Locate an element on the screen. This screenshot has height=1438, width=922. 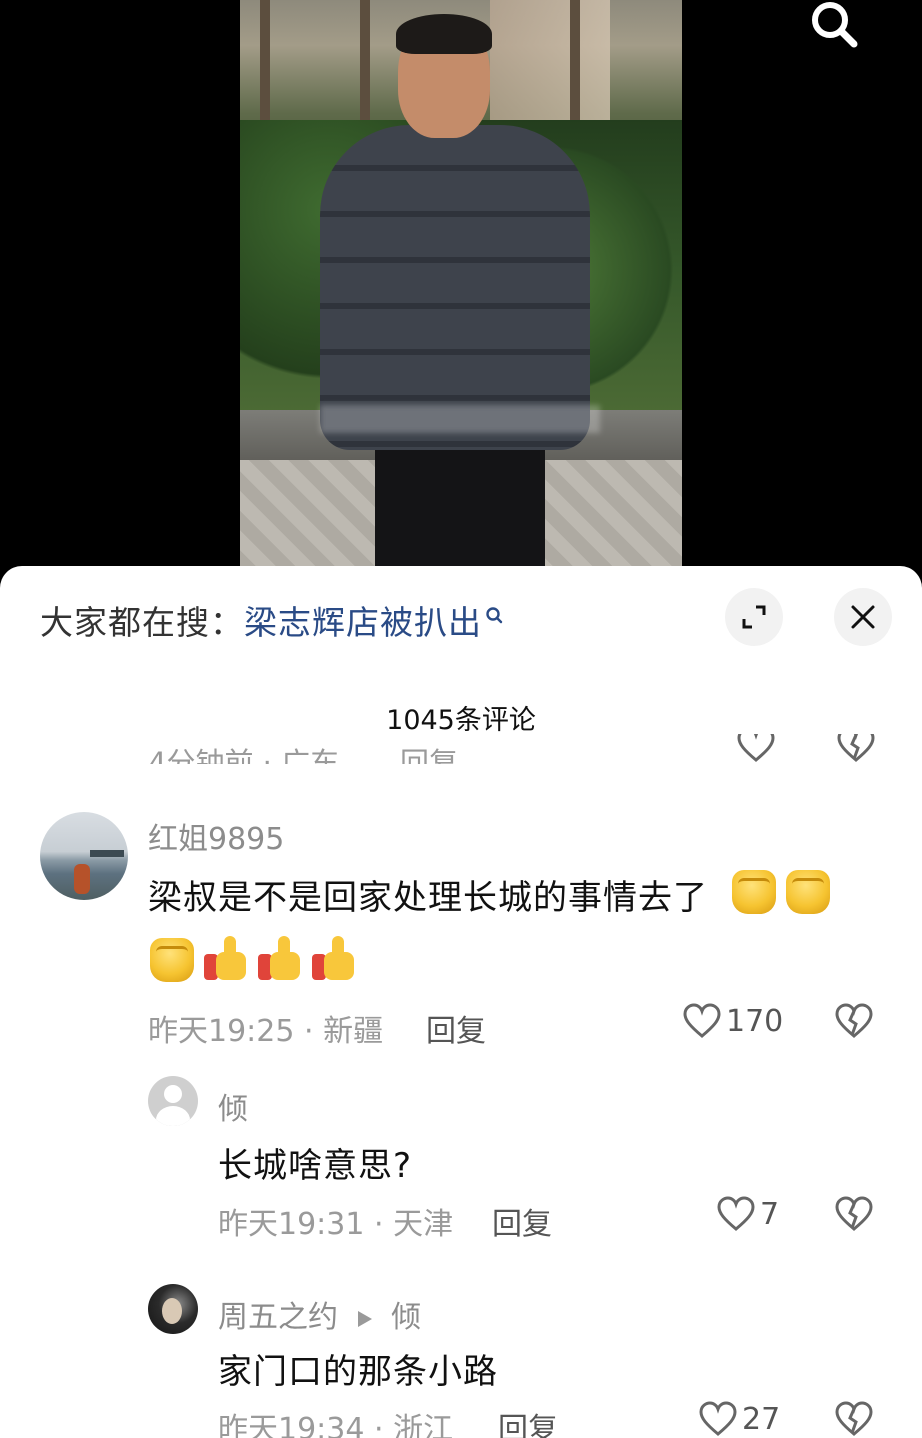
like-button: 7 is located at coordinates (747, 1214).